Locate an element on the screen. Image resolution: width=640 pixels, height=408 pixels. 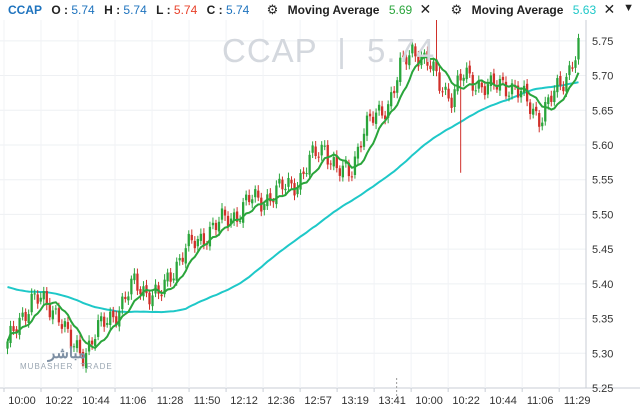
y-tick-label: 5.75 is located at coordinates (602, 42).